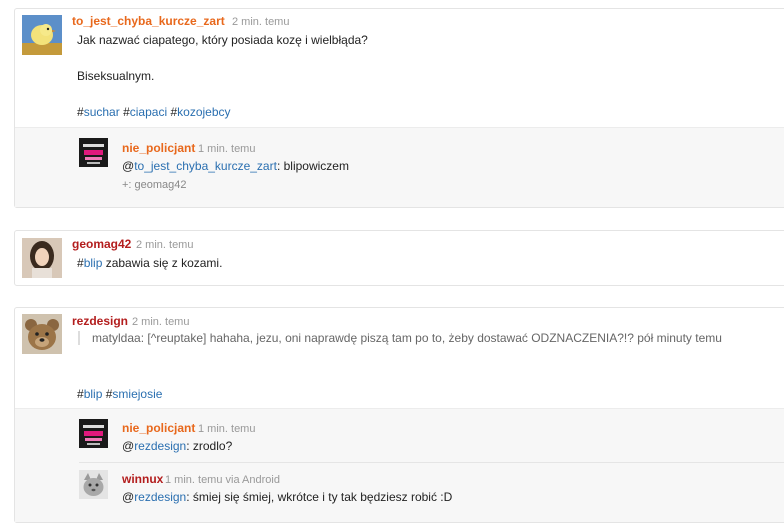 The width and height of the screenshot is (784, 527). Describe the element at coordinates (148, 21) in the screenshot. I see `entry-author-link: to_jest_chyba_kurcze_zart` at that location.